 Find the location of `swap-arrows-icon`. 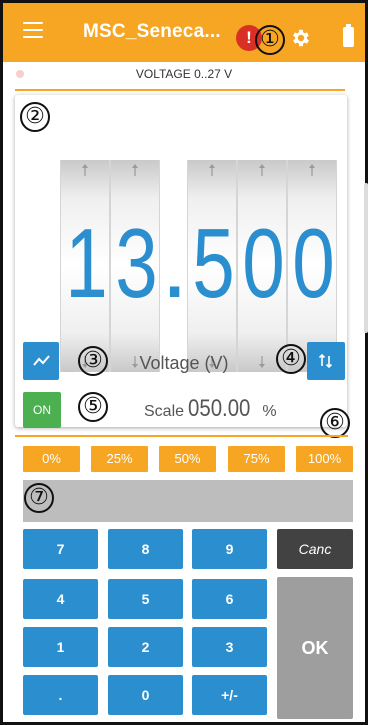

swap-arrows-icon is located at coordinates (325, 361).